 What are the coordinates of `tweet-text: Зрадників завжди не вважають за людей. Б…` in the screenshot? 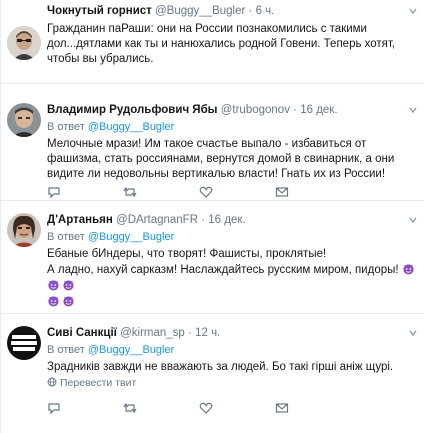 It's located at (220, 367).